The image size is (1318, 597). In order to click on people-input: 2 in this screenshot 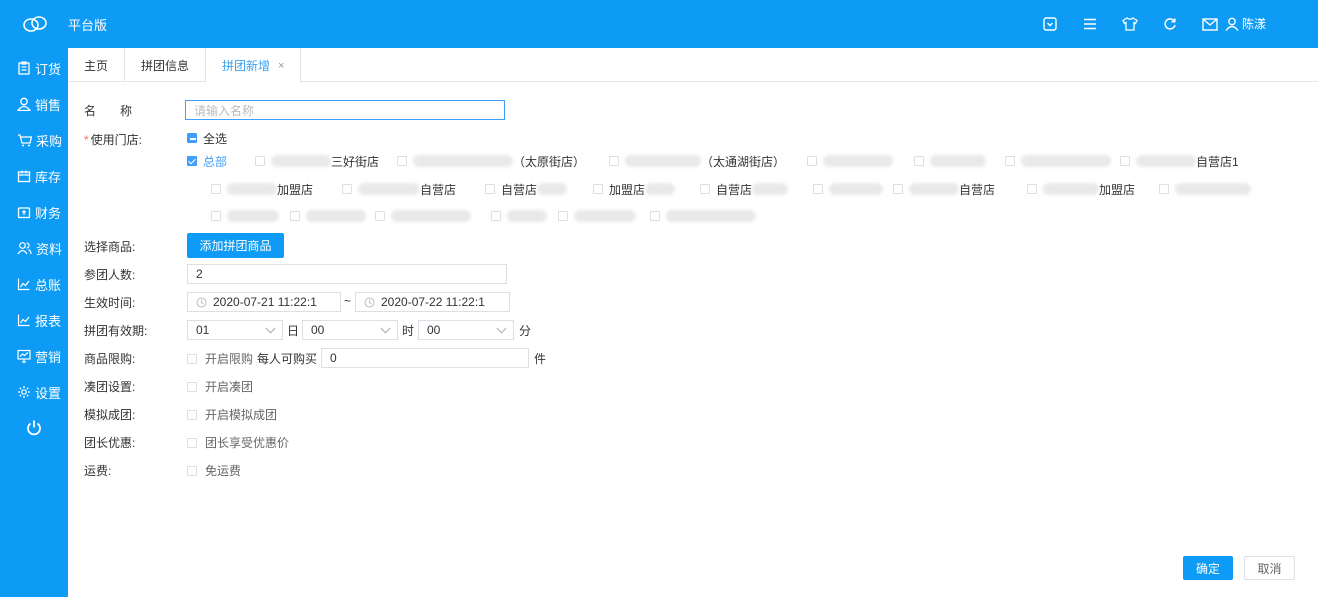, I will do `click(347, 274)`.